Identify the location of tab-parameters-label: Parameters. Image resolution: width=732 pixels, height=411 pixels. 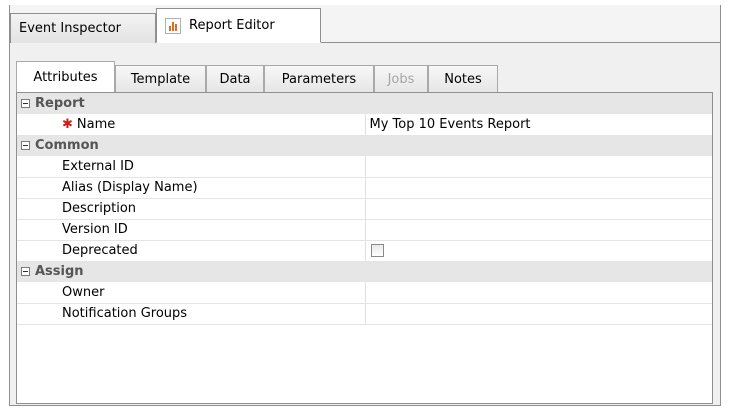
(319, 79).